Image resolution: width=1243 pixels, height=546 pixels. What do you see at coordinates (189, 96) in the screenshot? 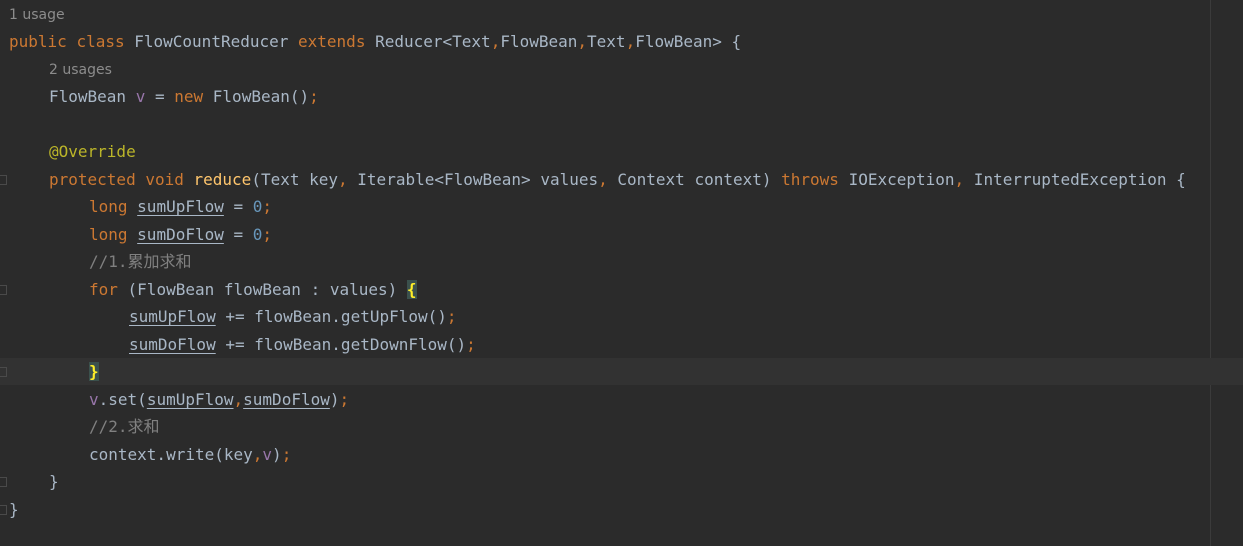
I see `keyword: new` at bounding box center [189, 96].